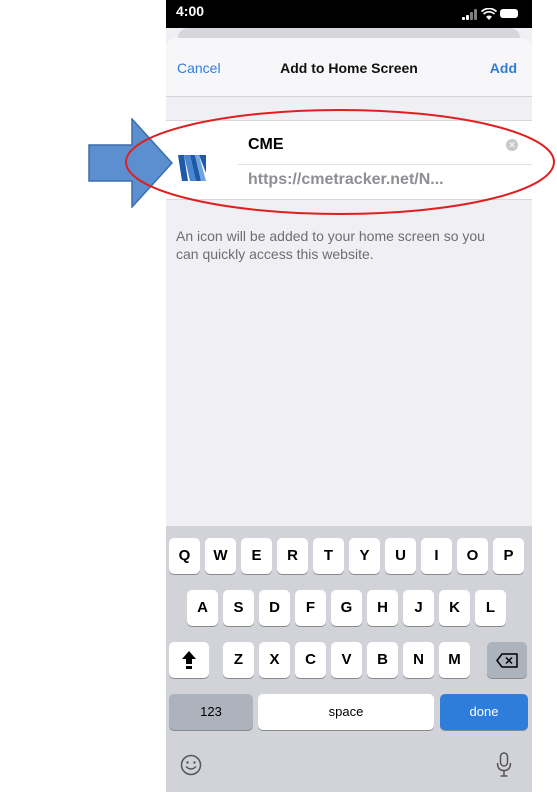 This screenshot has width=557, height=792. Describe the element at coordinates (292, 556) in the screenshot. I see `key-r: R` at that location.